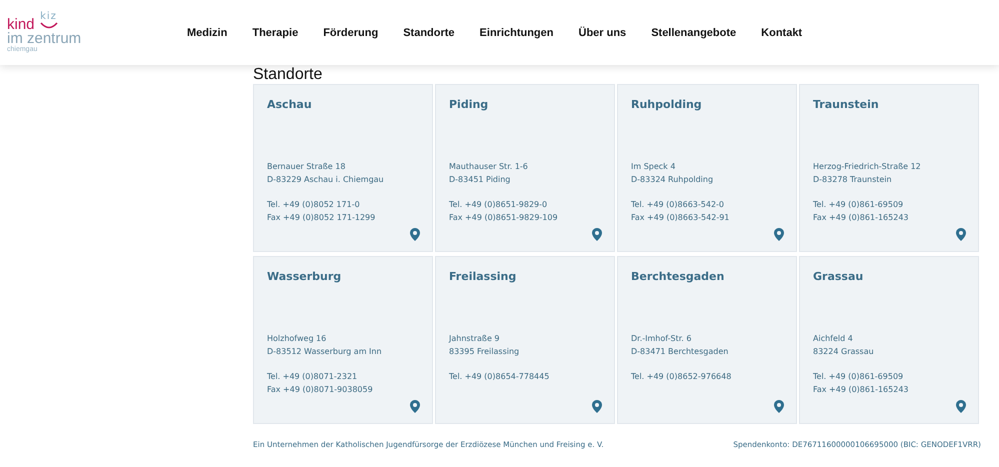 This screenshot has height=467, width=999. What do you see at coordinates (468, 105) in the screenshot?
I see `location-name: Piding` at bounding box center [468, 105].